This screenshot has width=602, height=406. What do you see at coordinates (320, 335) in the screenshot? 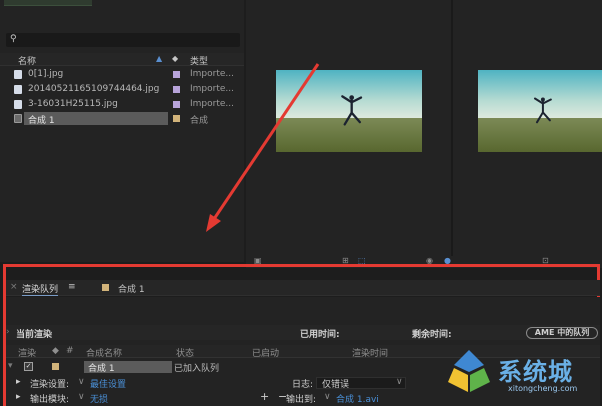
I see `elapsed-time-label: 已用时间:` at bounding box center [320, 335].